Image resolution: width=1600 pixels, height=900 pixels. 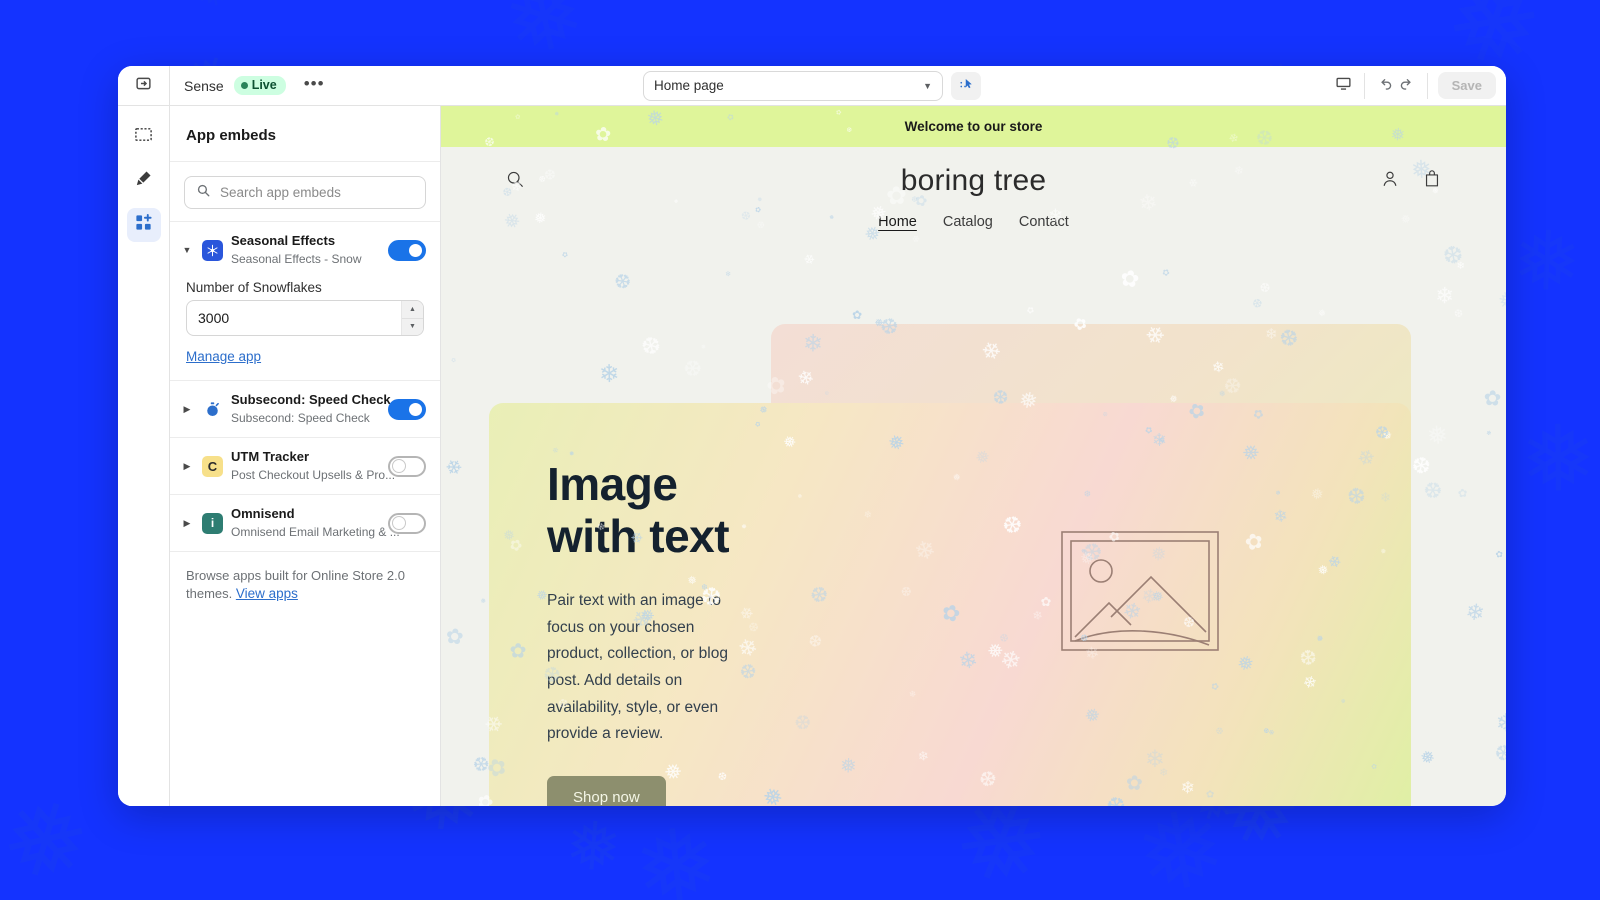 I want to click on quantity-stepper: ▲ ▼, so click(x=412, y=318).